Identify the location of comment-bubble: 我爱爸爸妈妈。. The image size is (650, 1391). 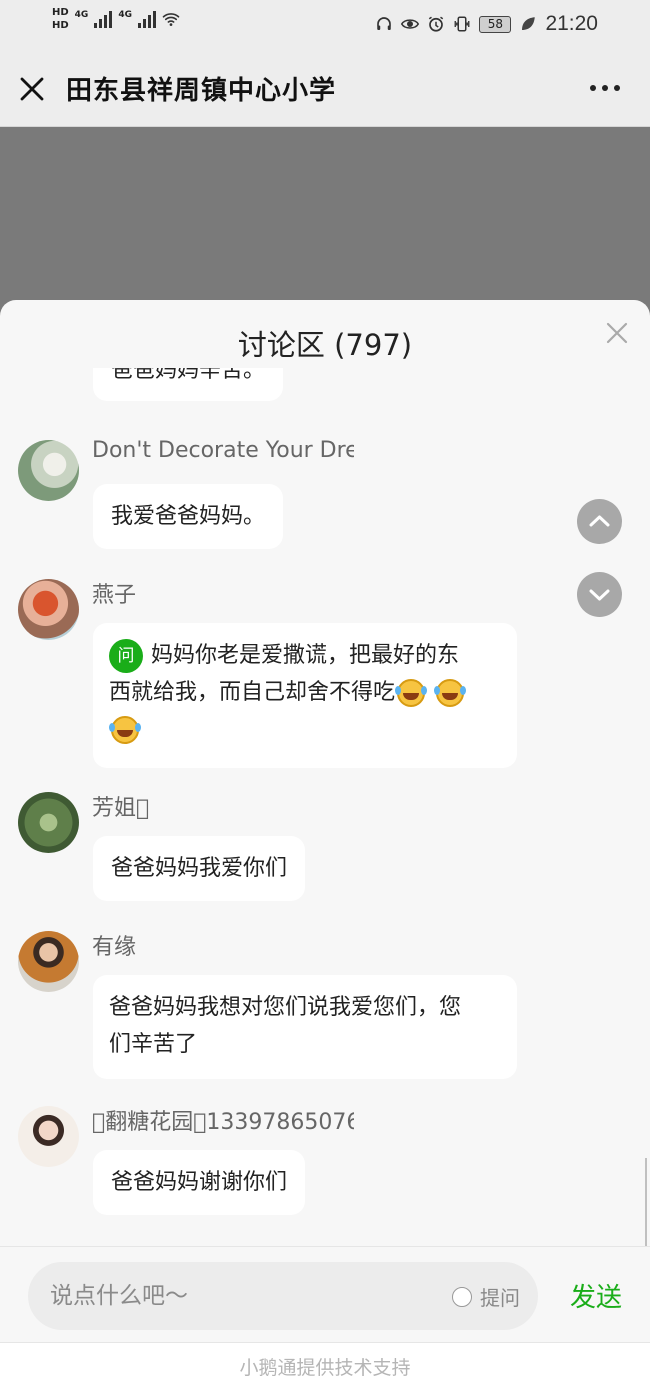
(188, 516).